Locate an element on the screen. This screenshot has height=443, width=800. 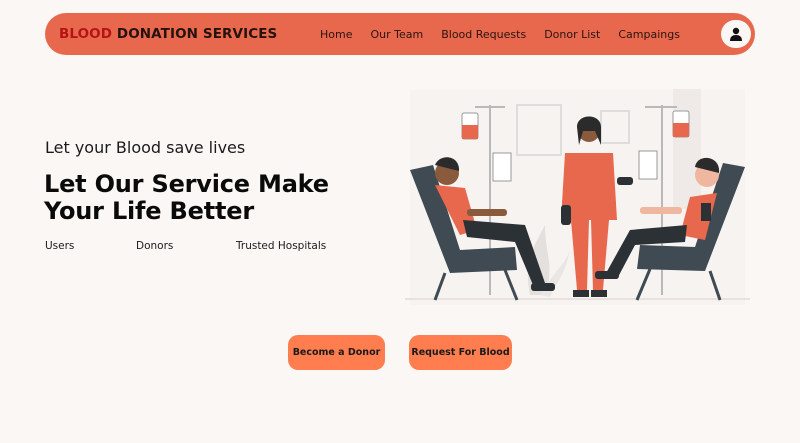
request-blood-button: Request For Blood is located at coordinates (460, 352).